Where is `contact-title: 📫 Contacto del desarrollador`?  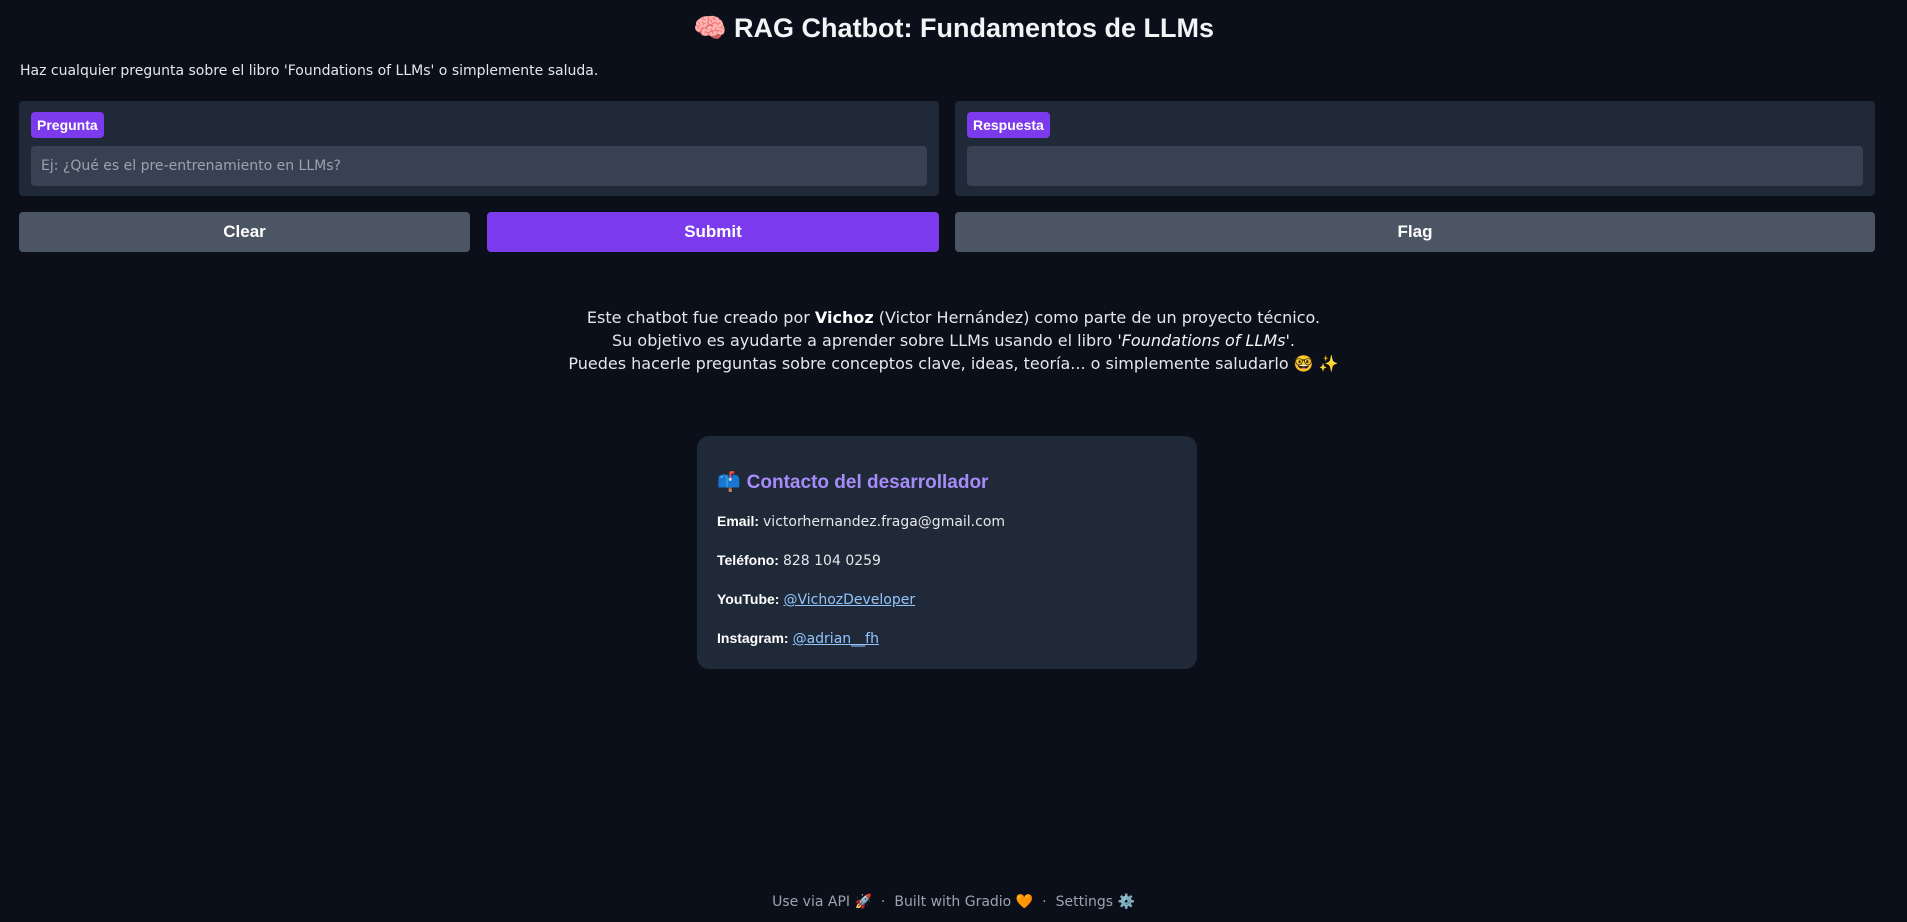
contact-title: 📫 Contacto del desarrollador is located at coordinates (853, 482).